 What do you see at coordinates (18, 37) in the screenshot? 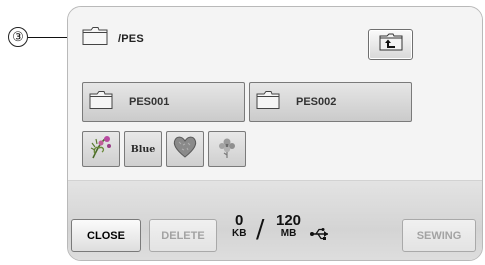
I see `callout-number: ③` at bounding box center [18, 37].